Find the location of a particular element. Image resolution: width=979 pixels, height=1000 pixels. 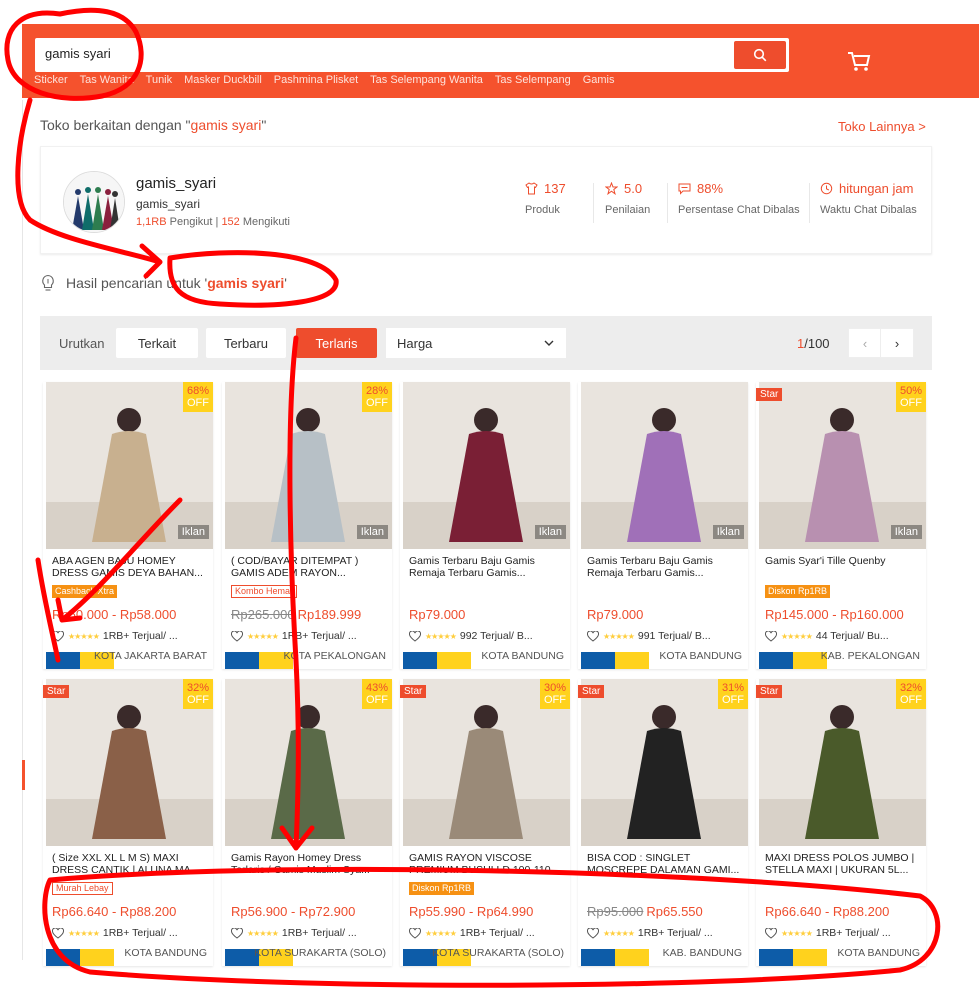

lightbulb-icon is located at coordinates (48, 282).